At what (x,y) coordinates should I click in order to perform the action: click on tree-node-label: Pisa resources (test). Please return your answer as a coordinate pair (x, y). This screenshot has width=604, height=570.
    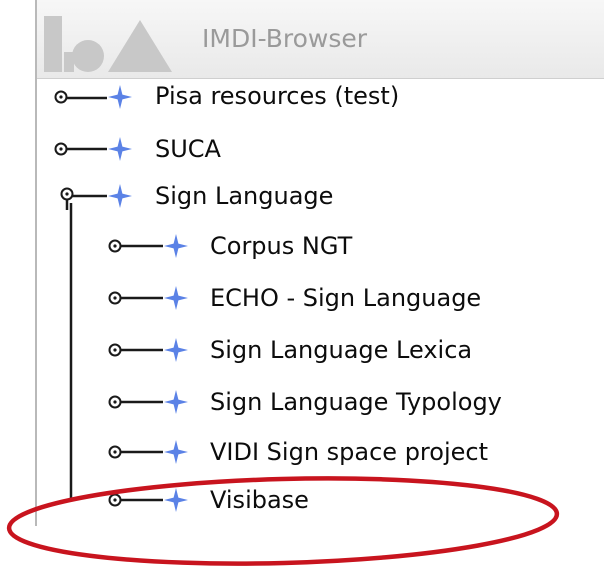
    Looking at the image, I should click on (277, 96).